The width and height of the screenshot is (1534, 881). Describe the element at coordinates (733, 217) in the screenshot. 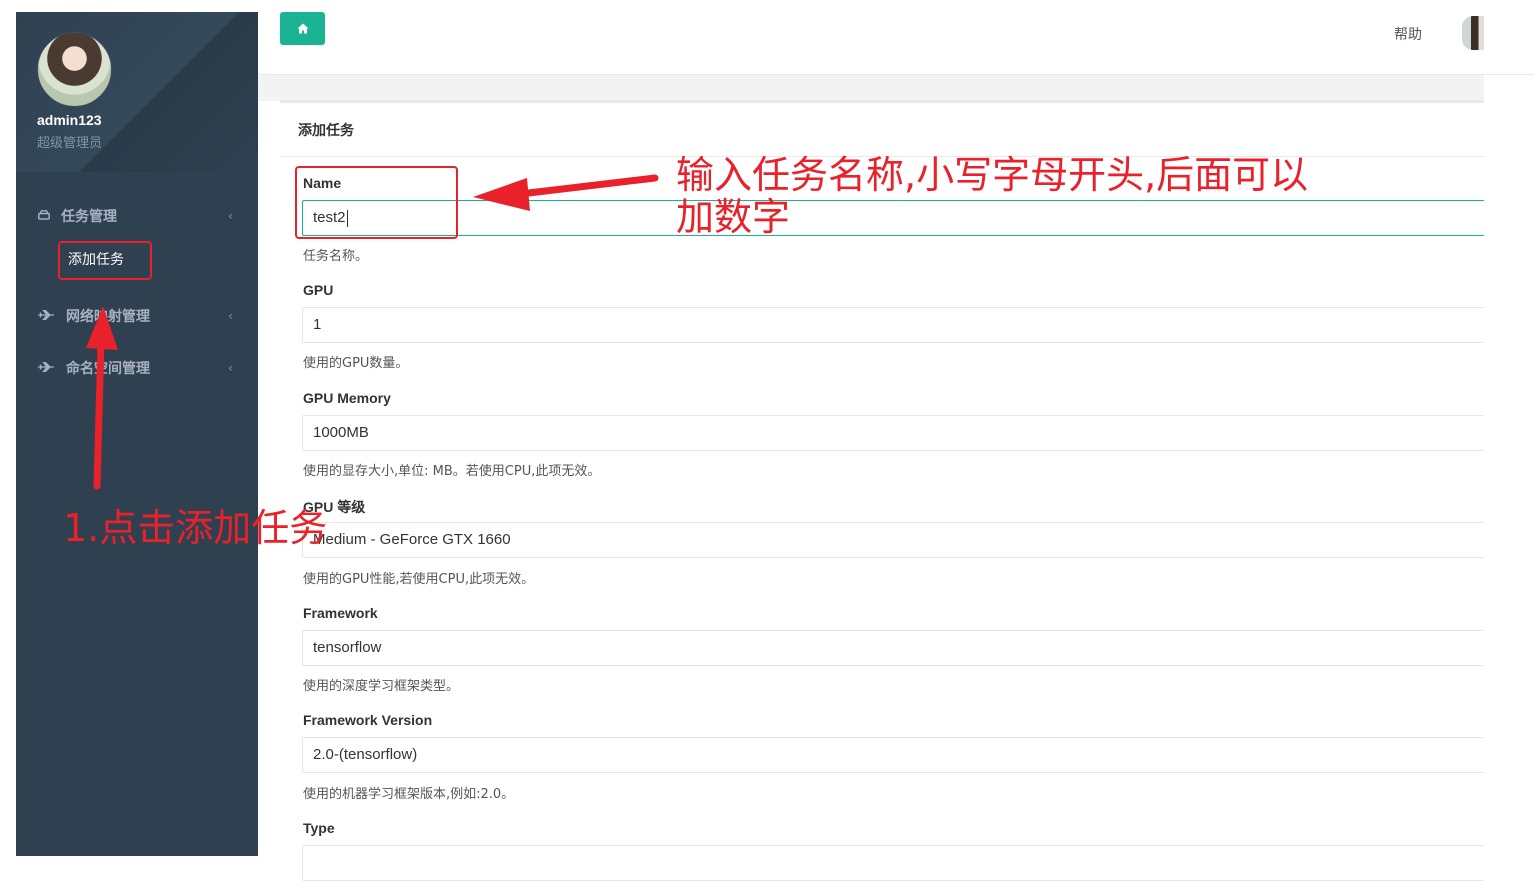

I see `annotation-name-hint-line2: 加数字` at that location.